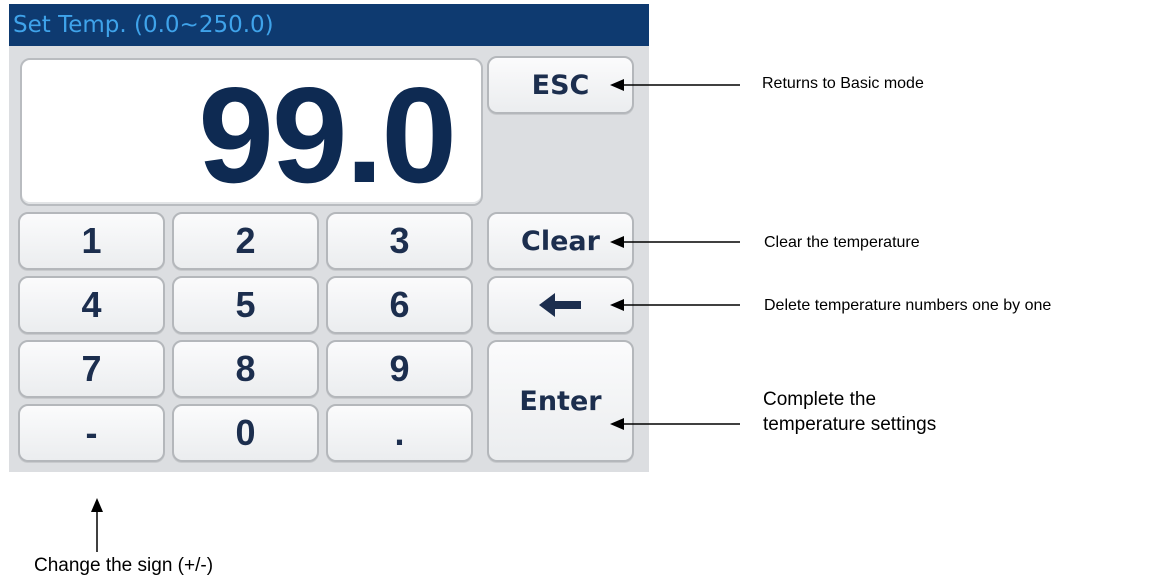  I want to click on enter-annotation-line1: Complete the, so click(820, 399).